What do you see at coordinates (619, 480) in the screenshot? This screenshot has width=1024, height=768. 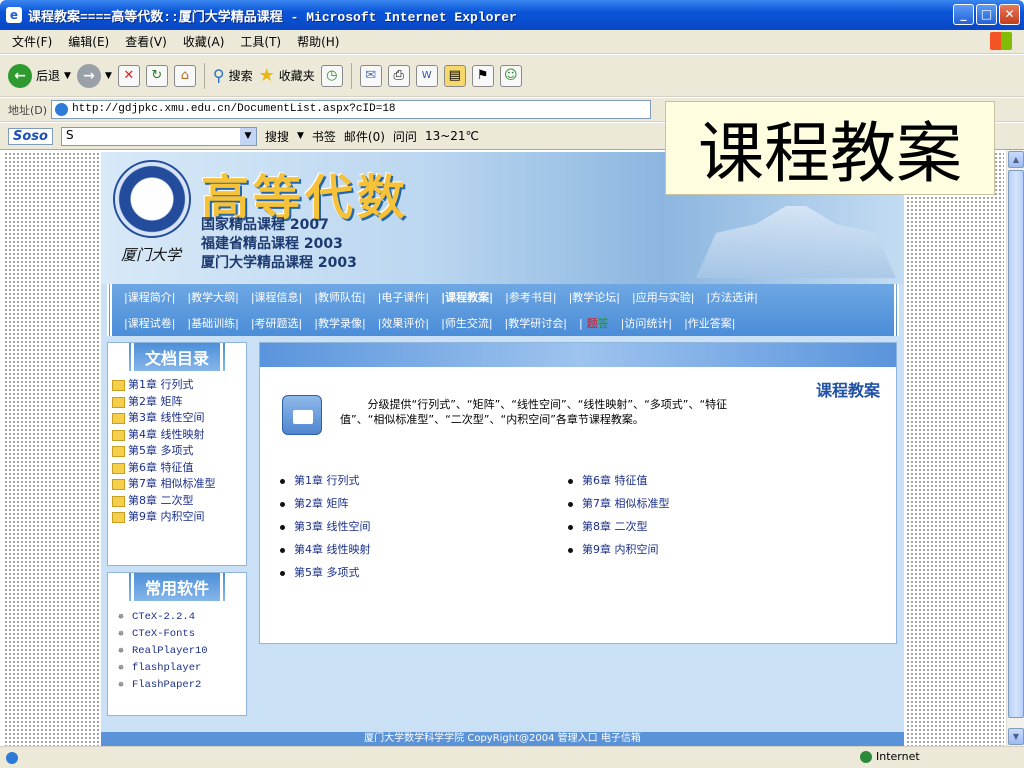 I see `chapter-link: 第6章 特征值` at bounding box center [619, 480].